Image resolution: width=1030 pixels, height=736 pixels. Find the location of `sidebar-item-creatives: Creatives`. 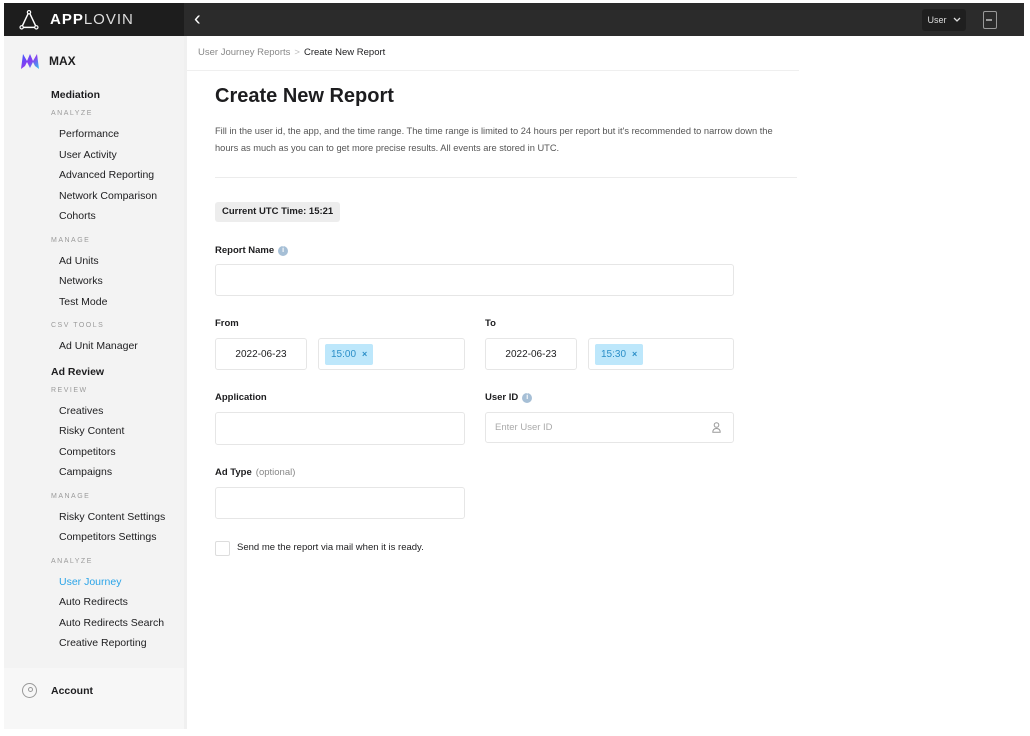

sidebar-item-creatives: Creatives is located at coordinates (94, 411).